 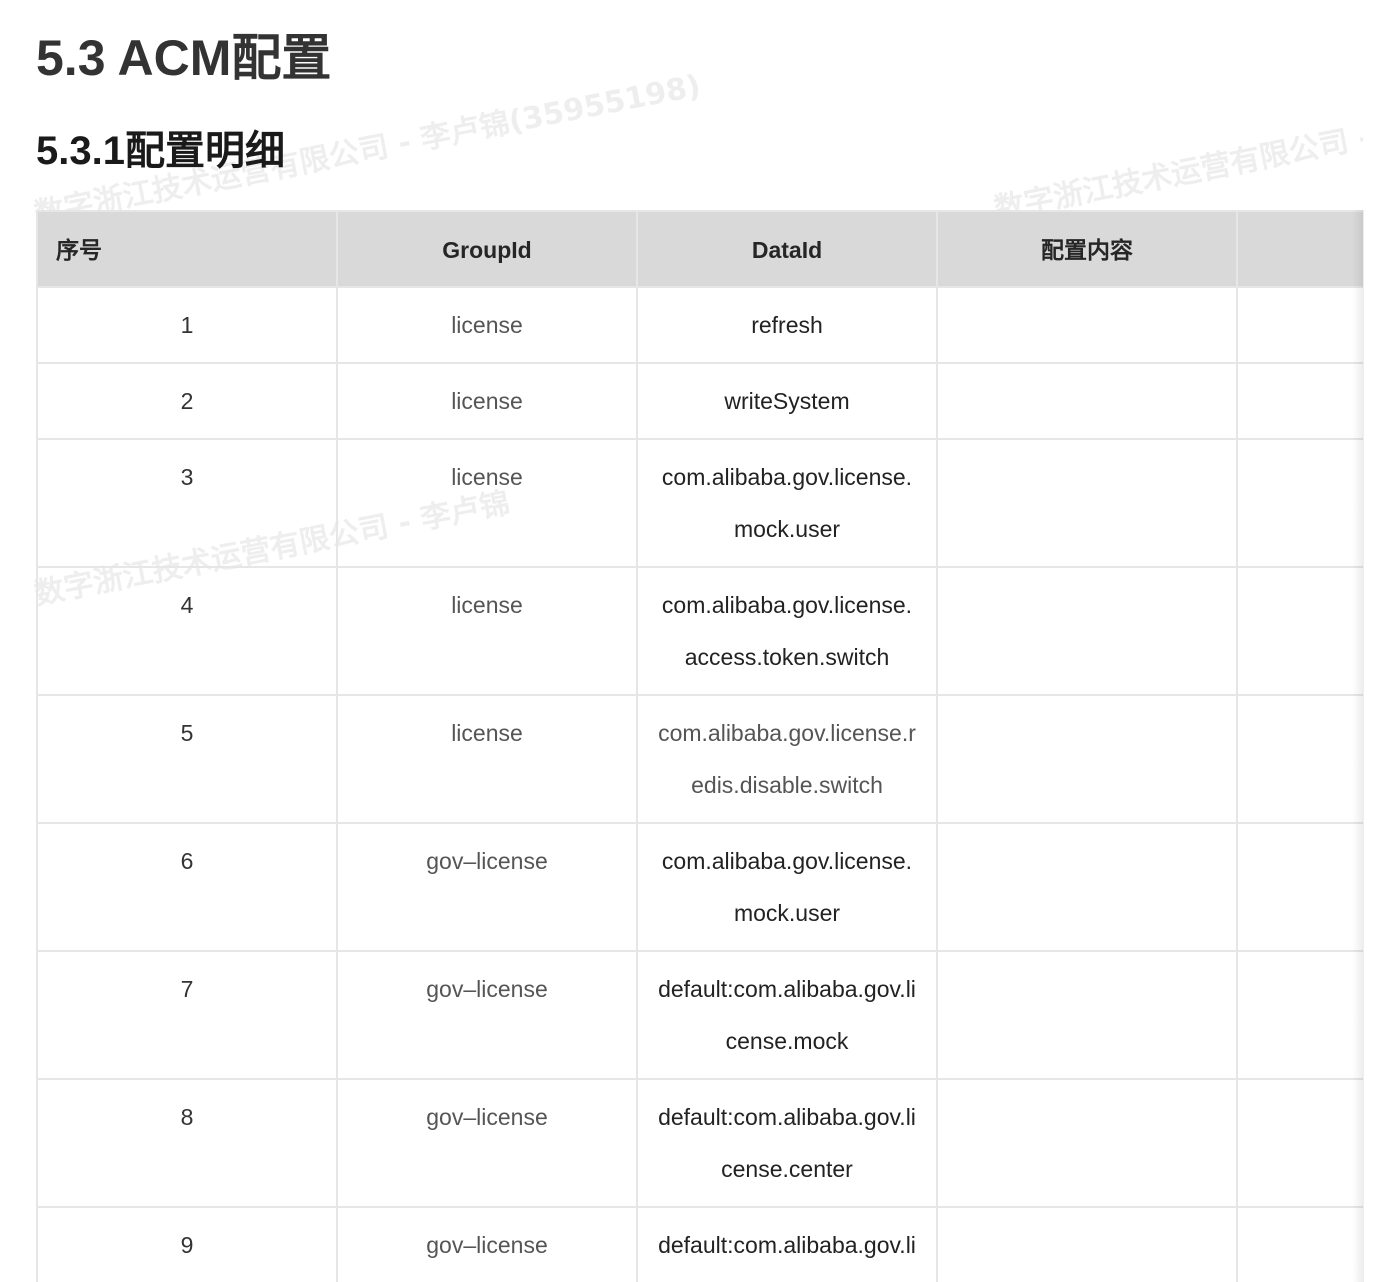 I want to click on cell-number: 9, so click(x=187, y=1244).